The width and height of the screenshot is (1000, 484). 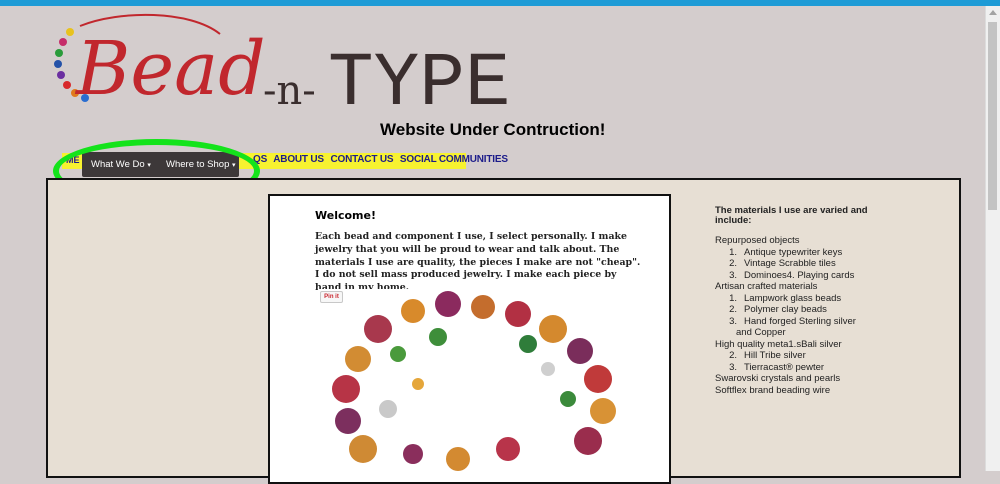 What do you see at coordinates (331, 297) in the screenshot?
I see `pin-it-button: Pin it` at bounding box center [331, 297].